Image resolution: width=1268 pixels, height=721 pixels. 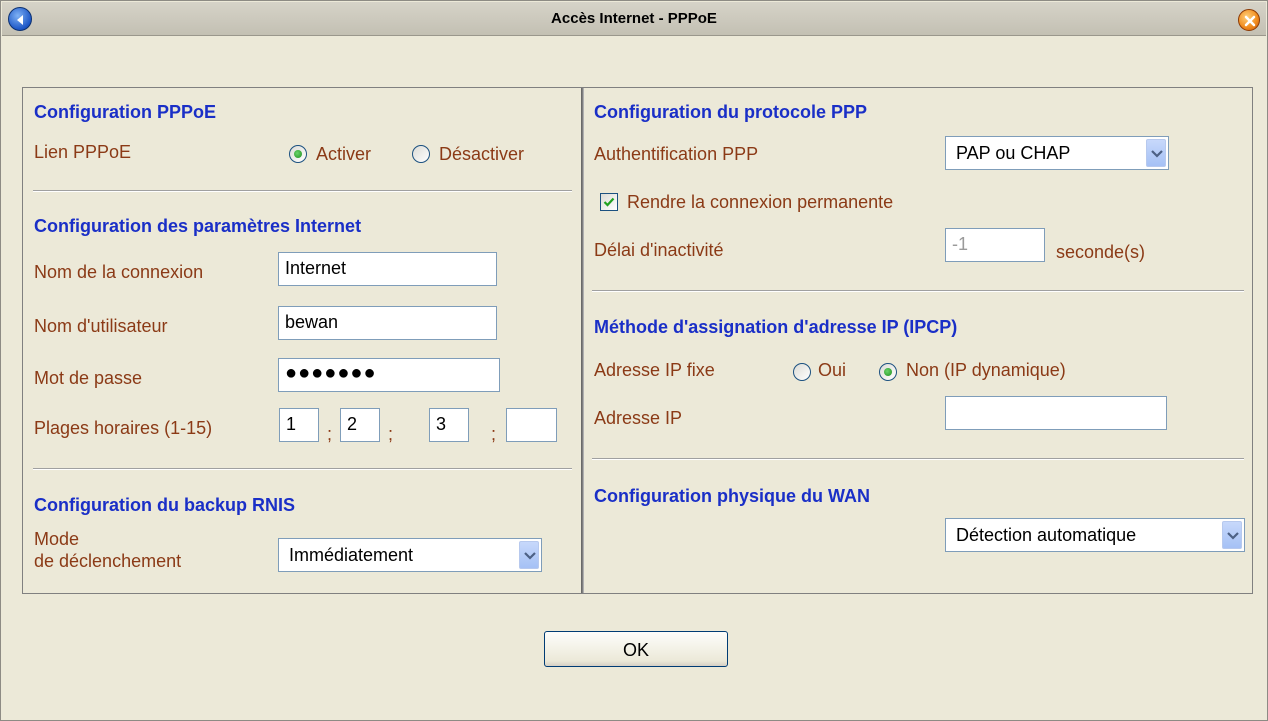 What do you see at coordinates (449, 425) in the screenshot?
I see `schedule-input-3: 3` at bounding box center [449, 425].